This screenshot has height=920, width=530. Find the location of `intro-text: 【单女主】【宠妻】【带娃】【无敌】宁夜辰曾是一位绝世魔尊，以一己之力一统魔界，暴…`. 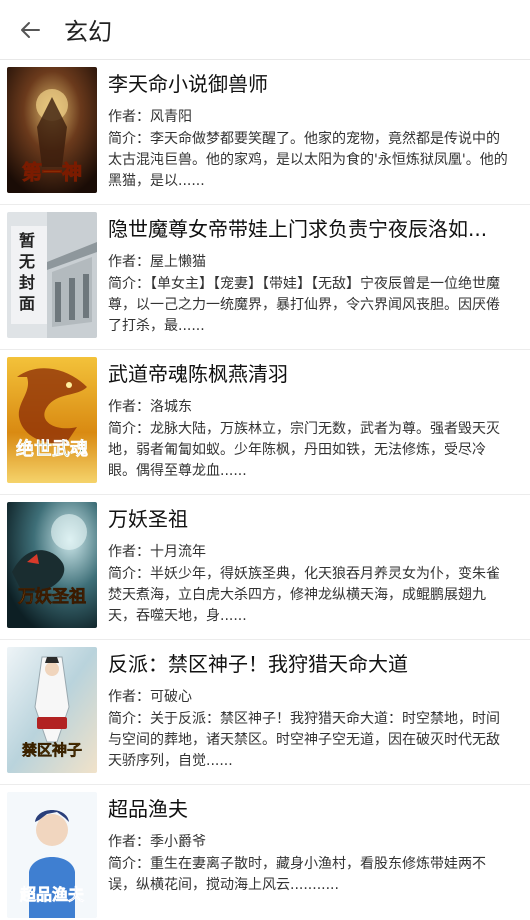

intro-text: 【单女主】【宠妻】【带娃】【无敌】宁夜辰曾是一位绝世魔尊，以一己之力一统魔界，暴… is located at coordinates (304, 305).